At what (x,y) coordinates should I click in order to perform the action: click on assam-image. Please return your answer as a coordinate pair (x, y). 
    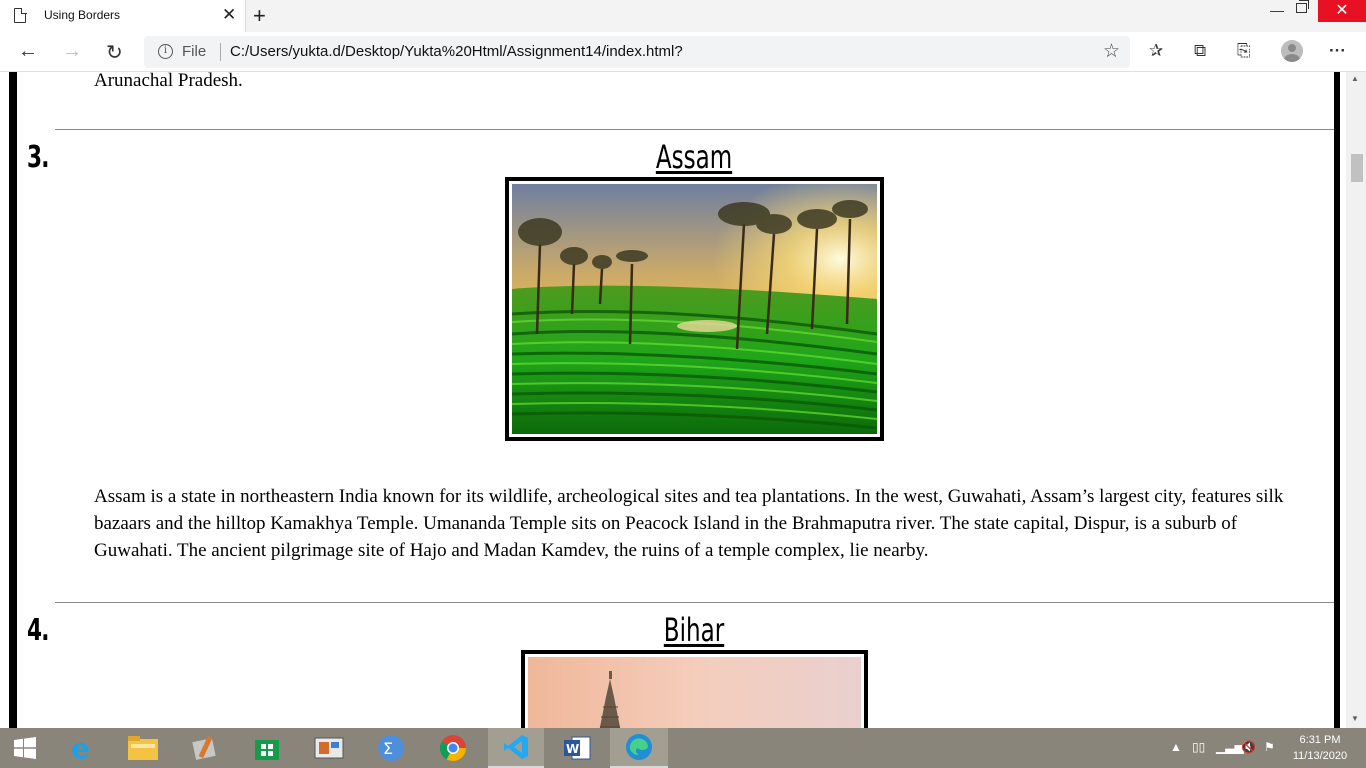
    Looking at the image, I should click on (694, 309).